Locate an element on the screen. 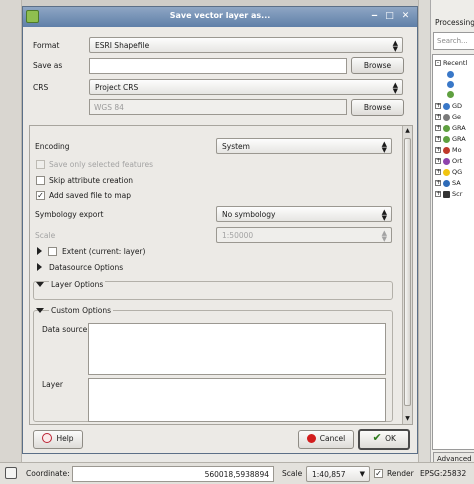  tree-item-label: GRA is located at coordinates (459, 128).